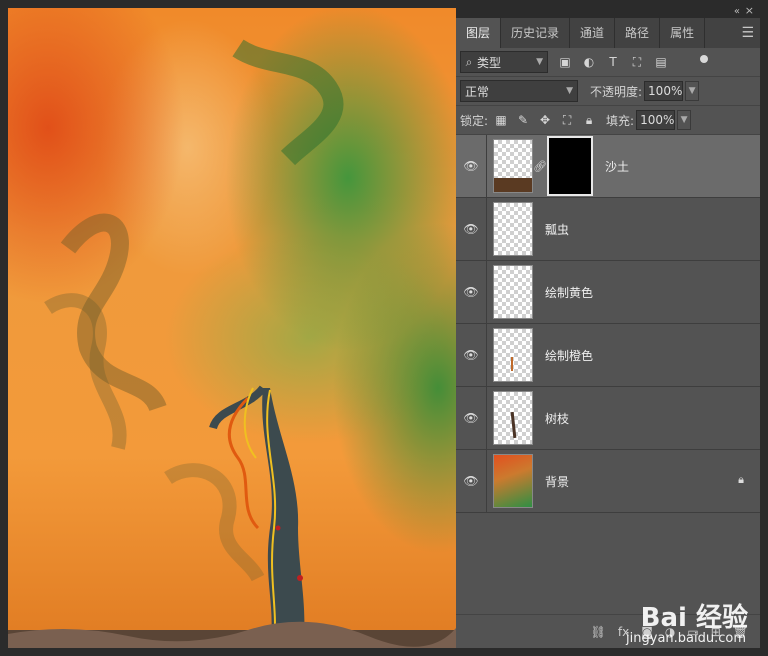 The image size is (768, 656). What do you see at coordinates (523, 120) in the screenshot?
I see `lock-image-icon: ✎` at bounding box center [523, 120].